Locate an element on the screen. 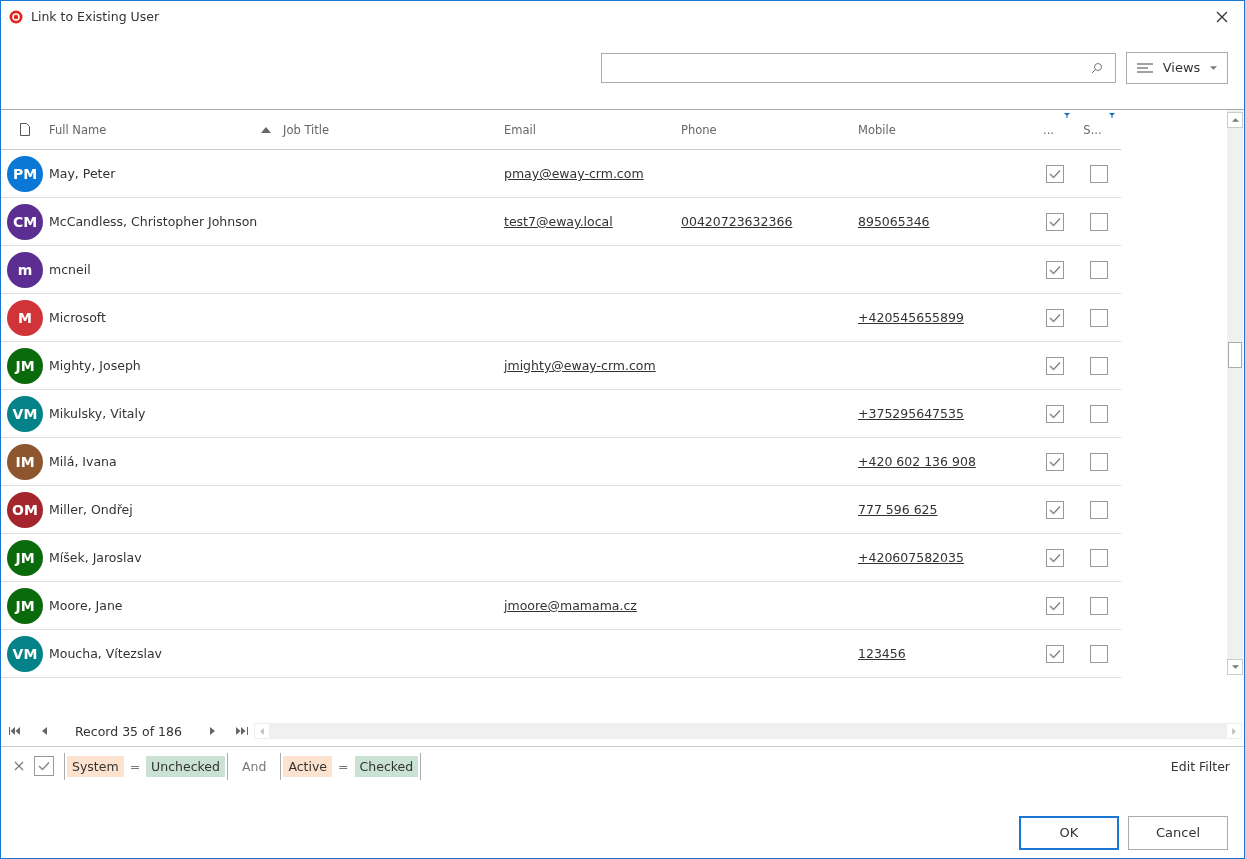  name-cell: Mikulsky, Vitaly is located at coordinates (97, 413).